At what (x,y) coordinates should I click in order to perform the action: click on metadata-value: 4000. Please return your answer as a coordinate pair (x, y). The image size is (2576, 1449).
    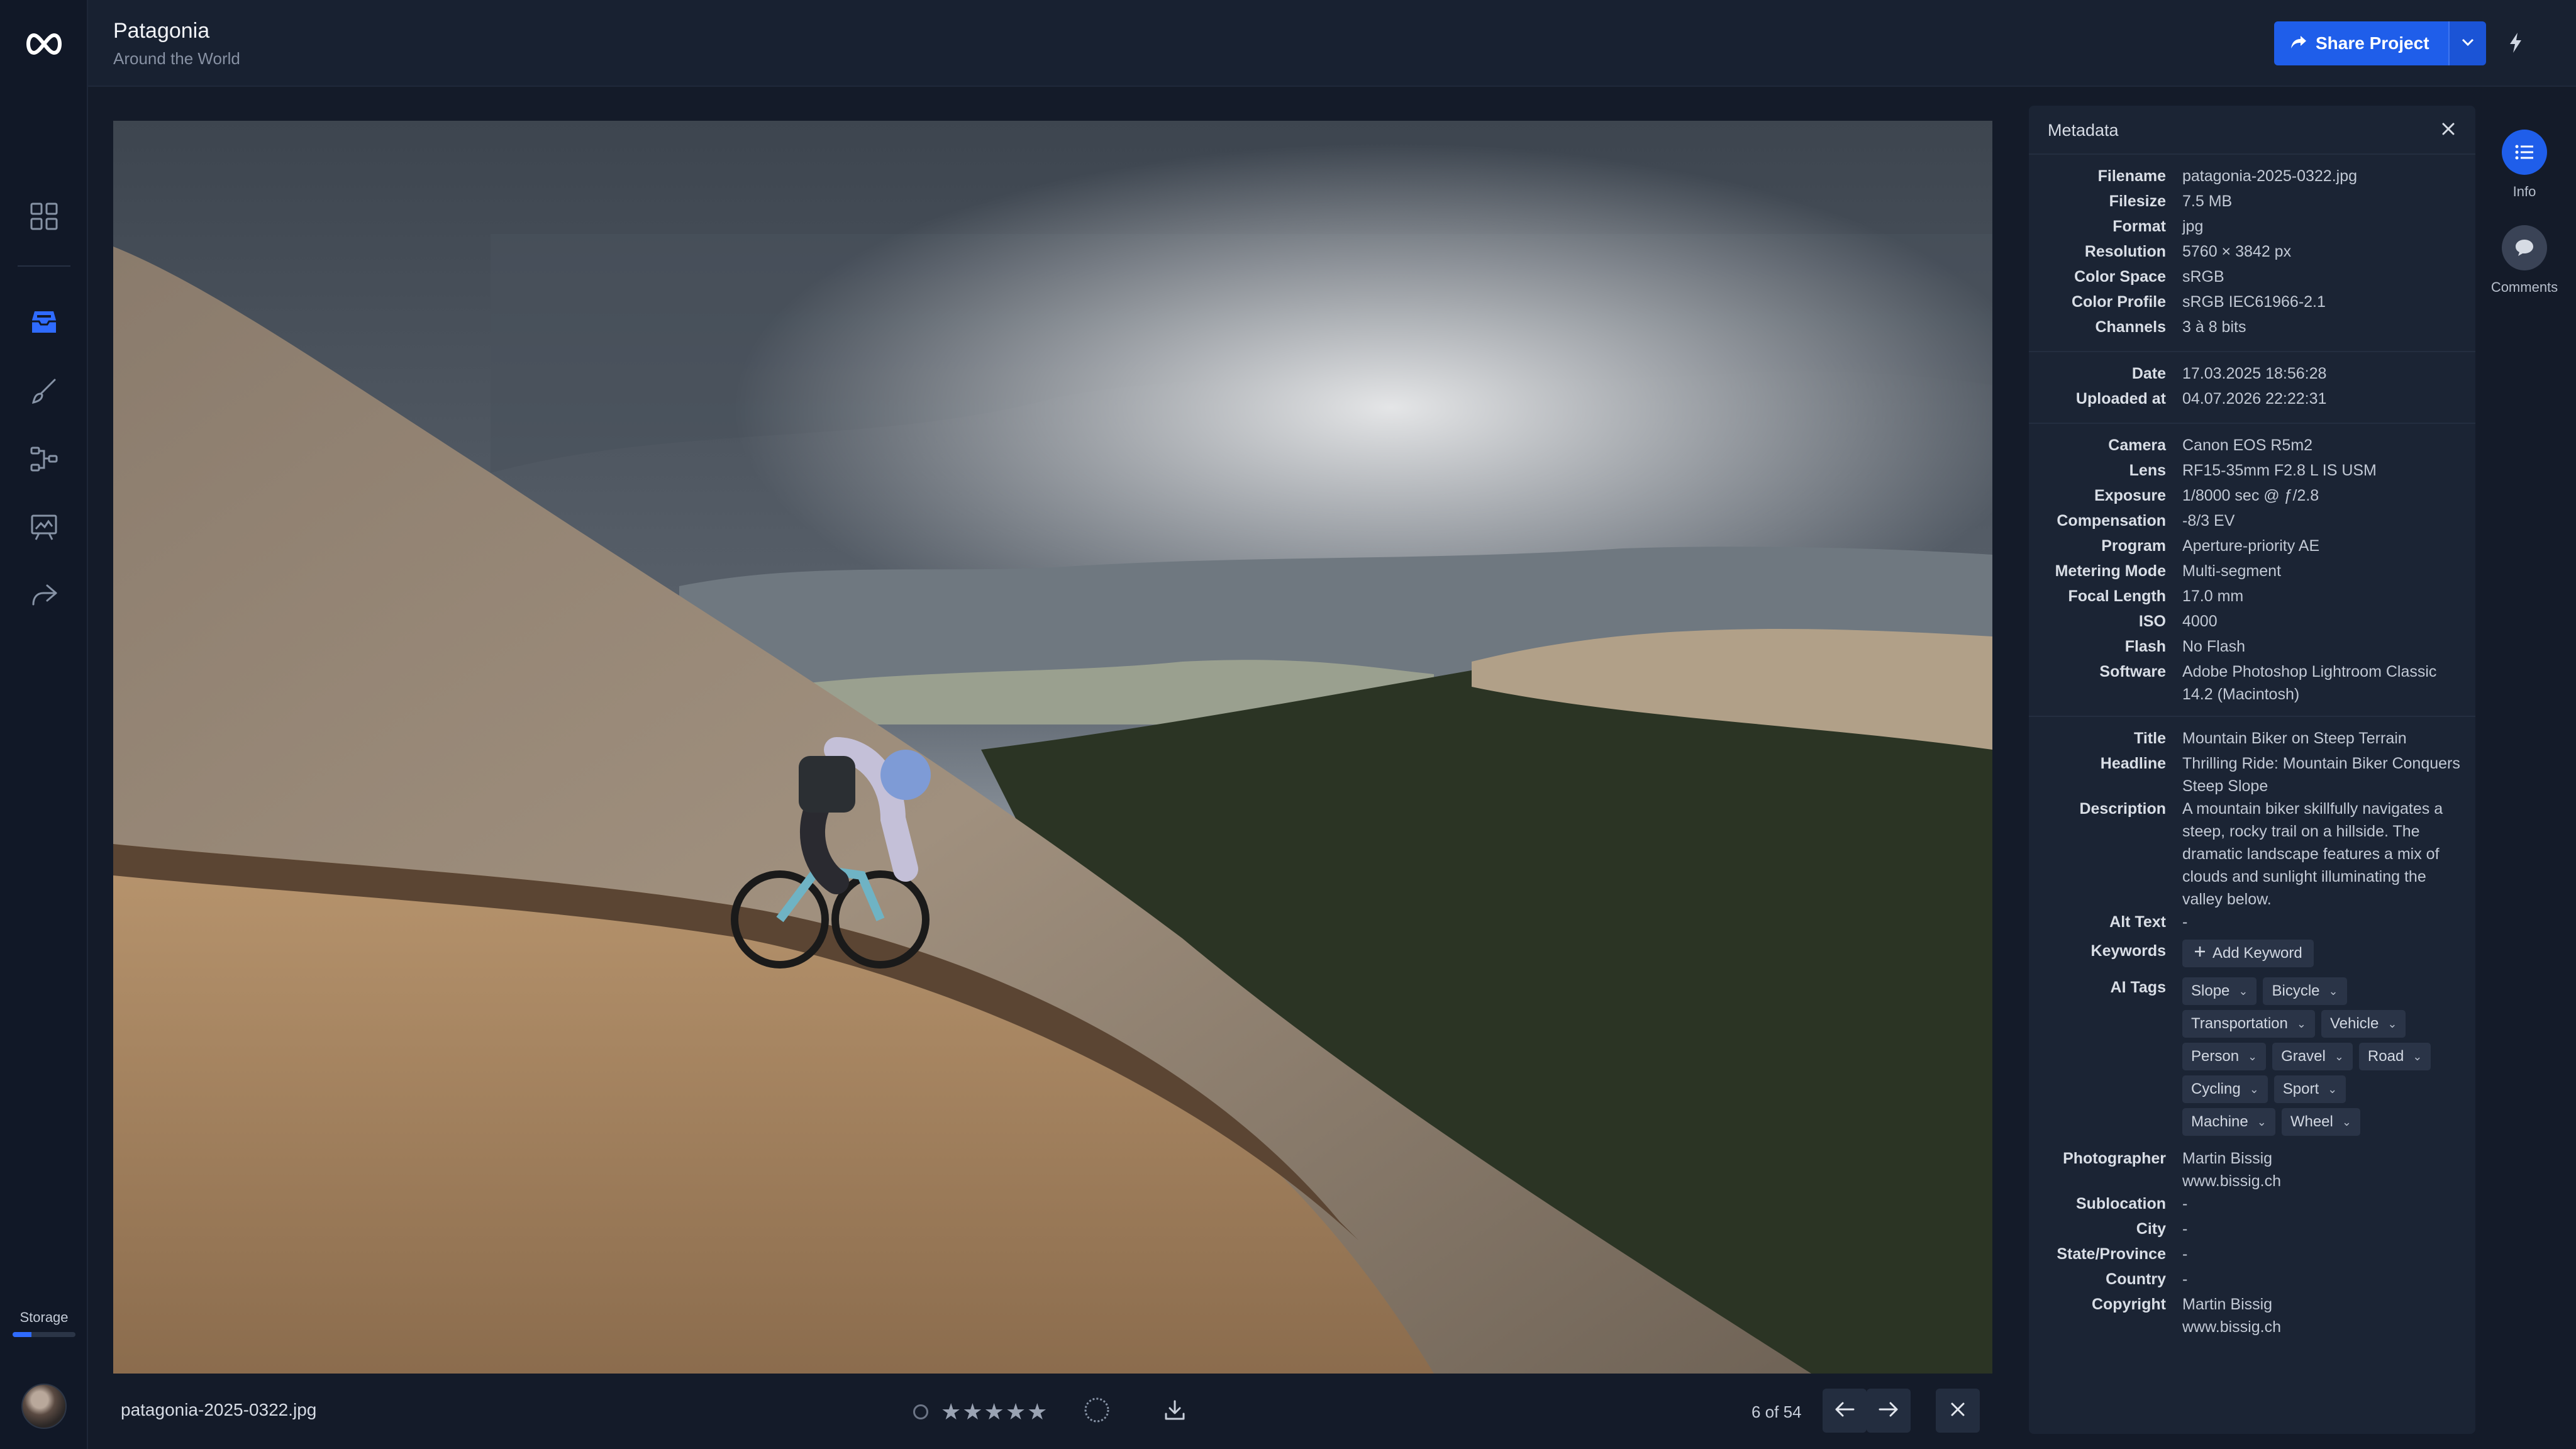
    Looking at the image, I should click on (2200, 621).